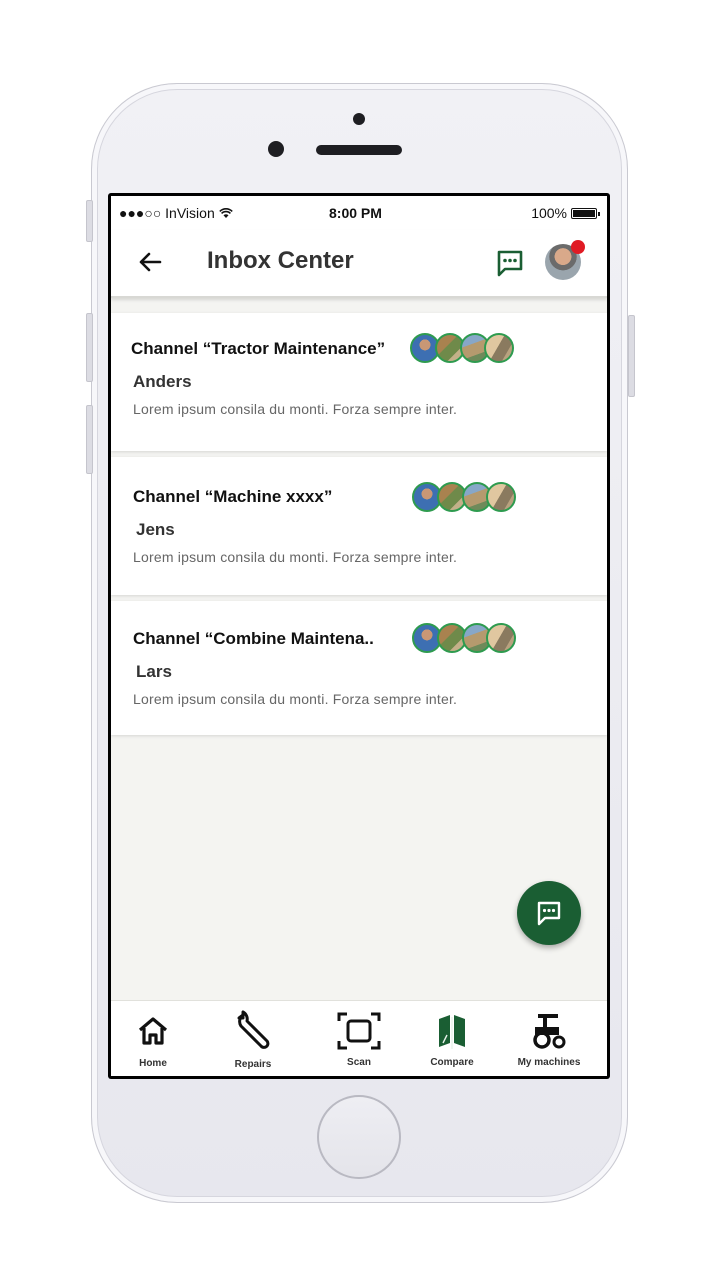 The image size is (708, 1264). I want to click on wrench-icon, so click(253, 1029).